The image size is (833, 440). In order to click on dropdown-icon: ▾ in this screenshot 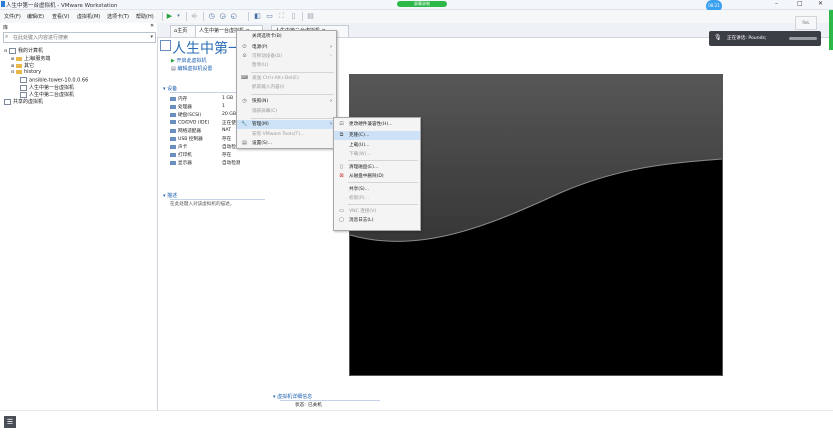, I will do `click(178, 16)`.